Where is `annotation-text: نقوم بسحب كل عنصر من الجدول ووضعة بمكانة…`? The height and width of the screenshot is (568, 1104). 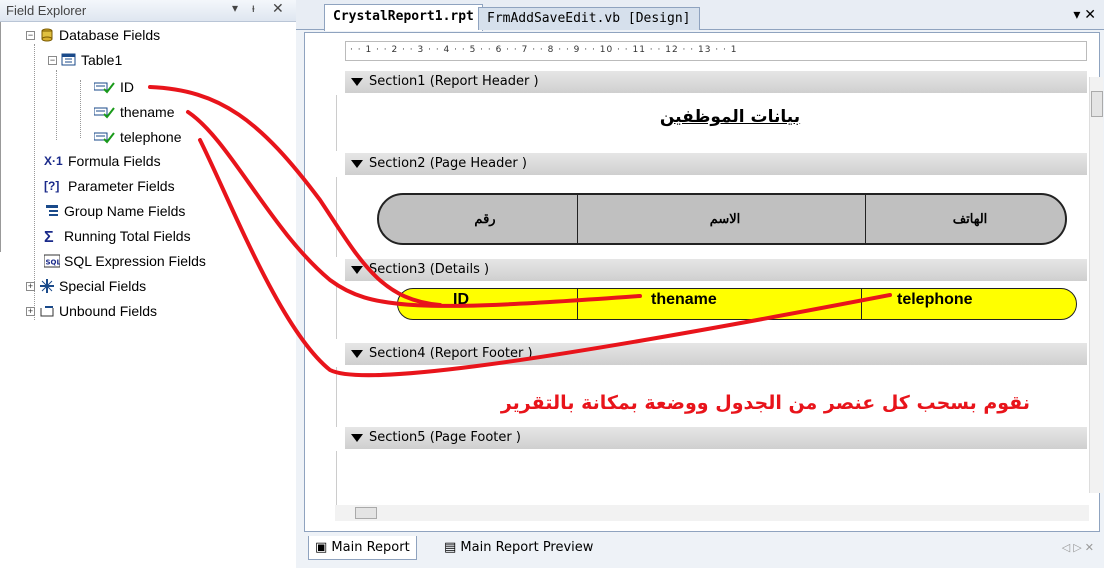 annotation-text: نقوم بسحب كل عنصر من الجدول ووضعة بمكانة… is located at coordinates (765, 403).